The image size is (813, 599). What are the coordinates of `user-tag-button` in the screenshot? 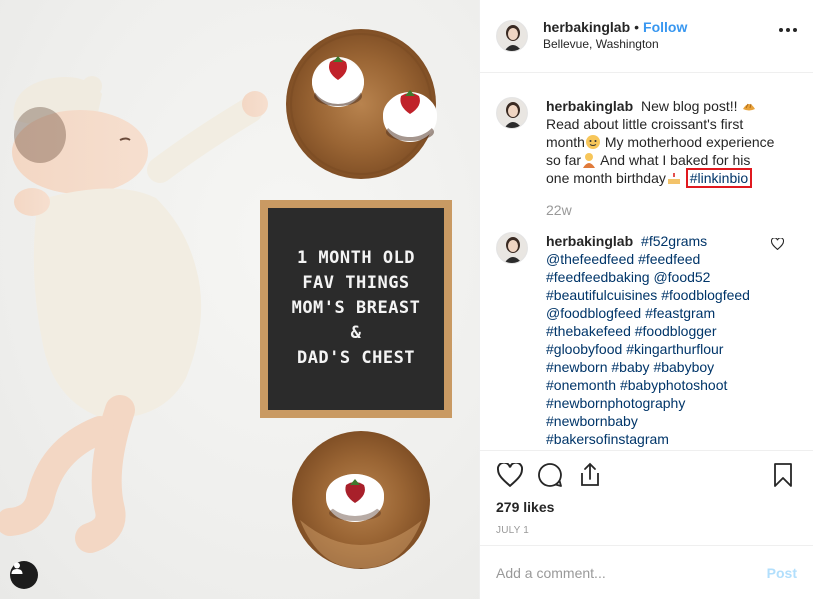 It's located at (24, 575).